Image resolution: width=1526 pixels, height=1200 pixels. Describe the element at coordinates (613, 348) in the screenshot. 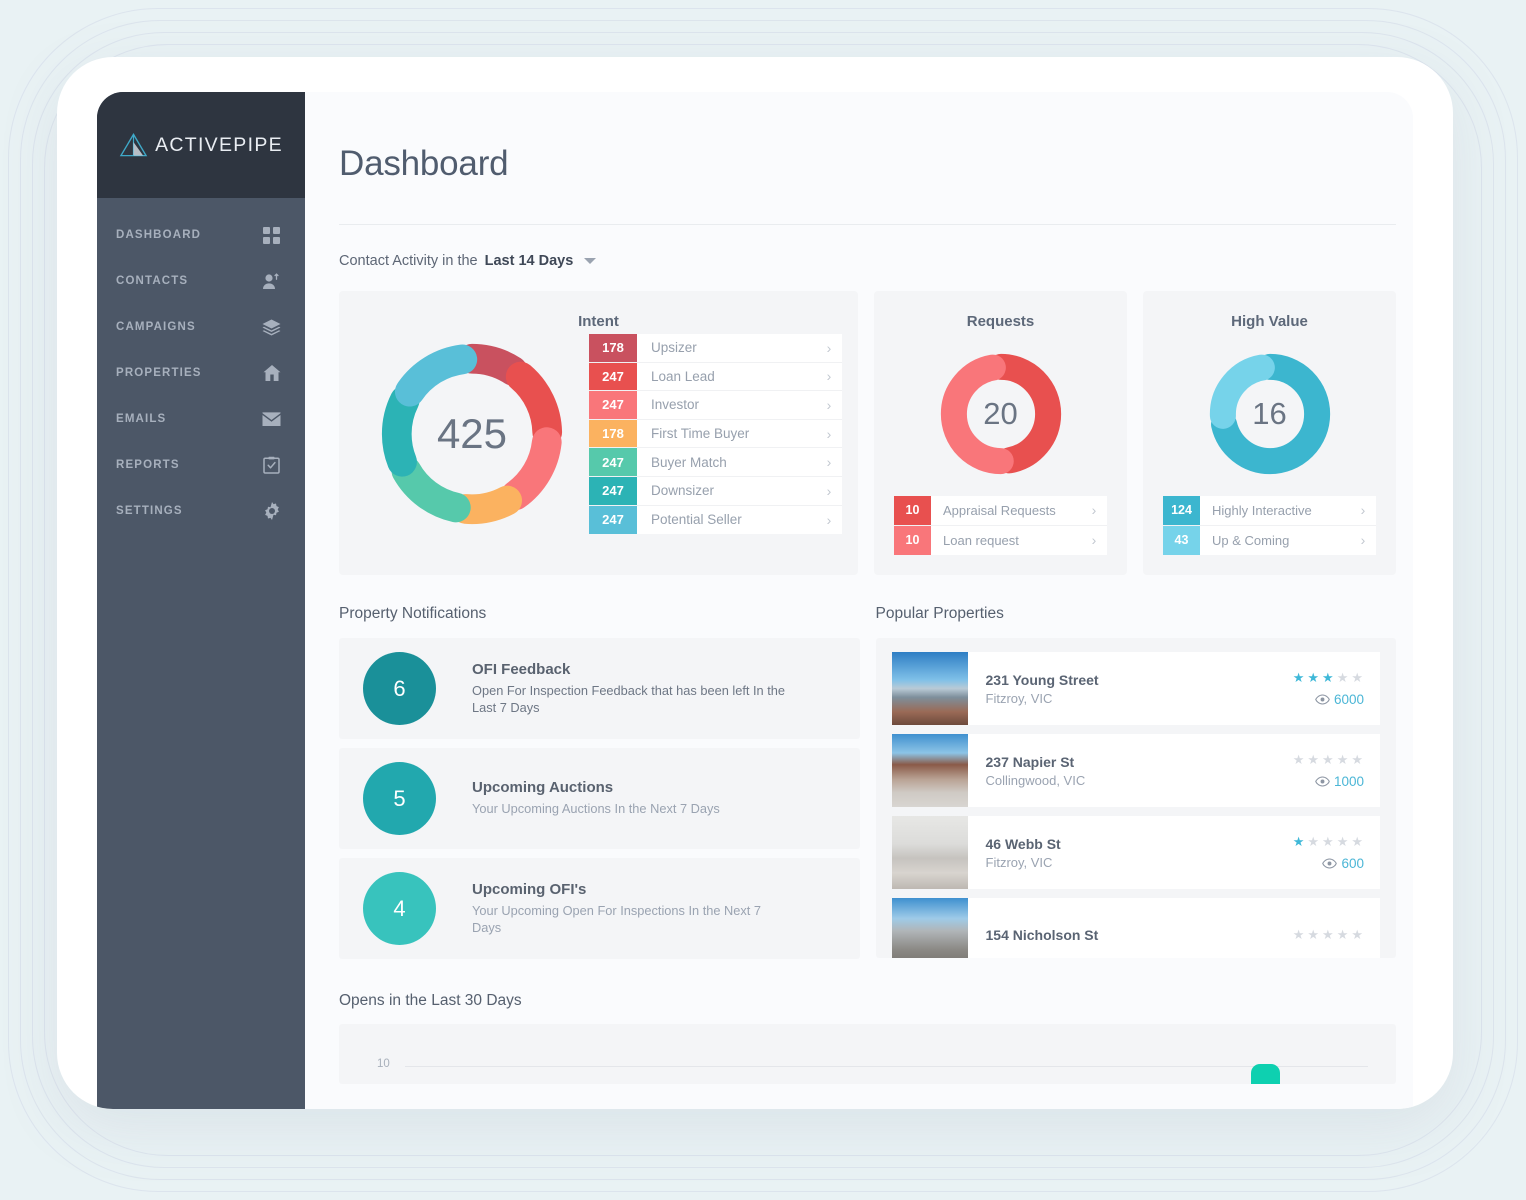

I see `legend-count: 178` at that location.